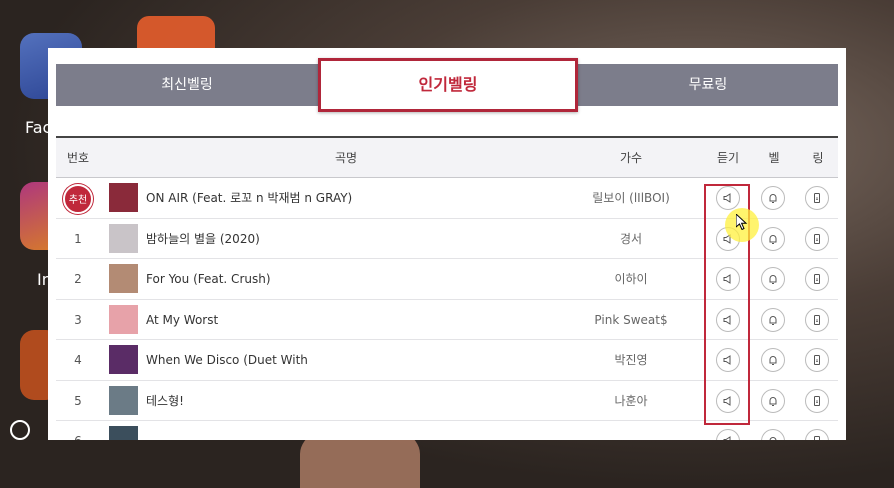 The width and height of the screenshot is (894, 488). What do you see at coordinates (631, 158) in the screenshot?
I see `header-artist: 가수` at bounding box center [631, 158].